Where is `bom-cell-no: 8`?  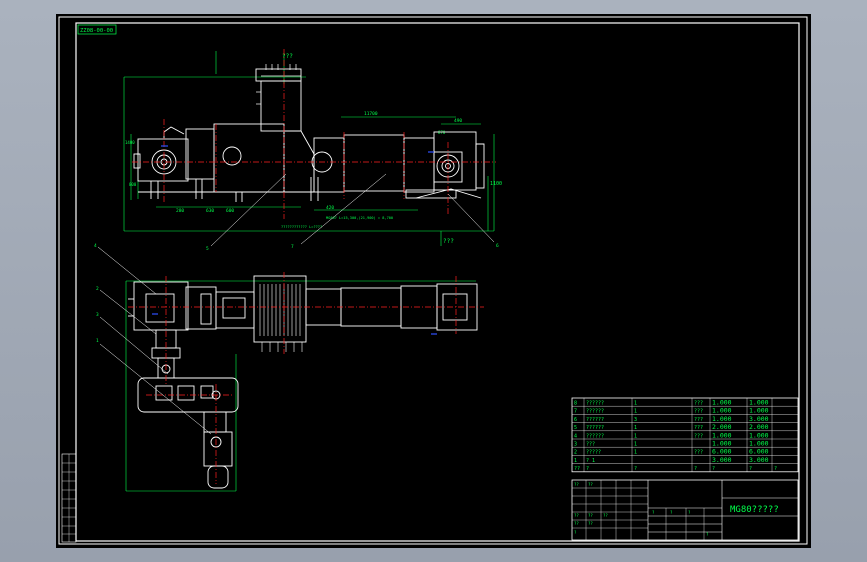
bom-cell-no: 8 is located at coordinates (575, 404).